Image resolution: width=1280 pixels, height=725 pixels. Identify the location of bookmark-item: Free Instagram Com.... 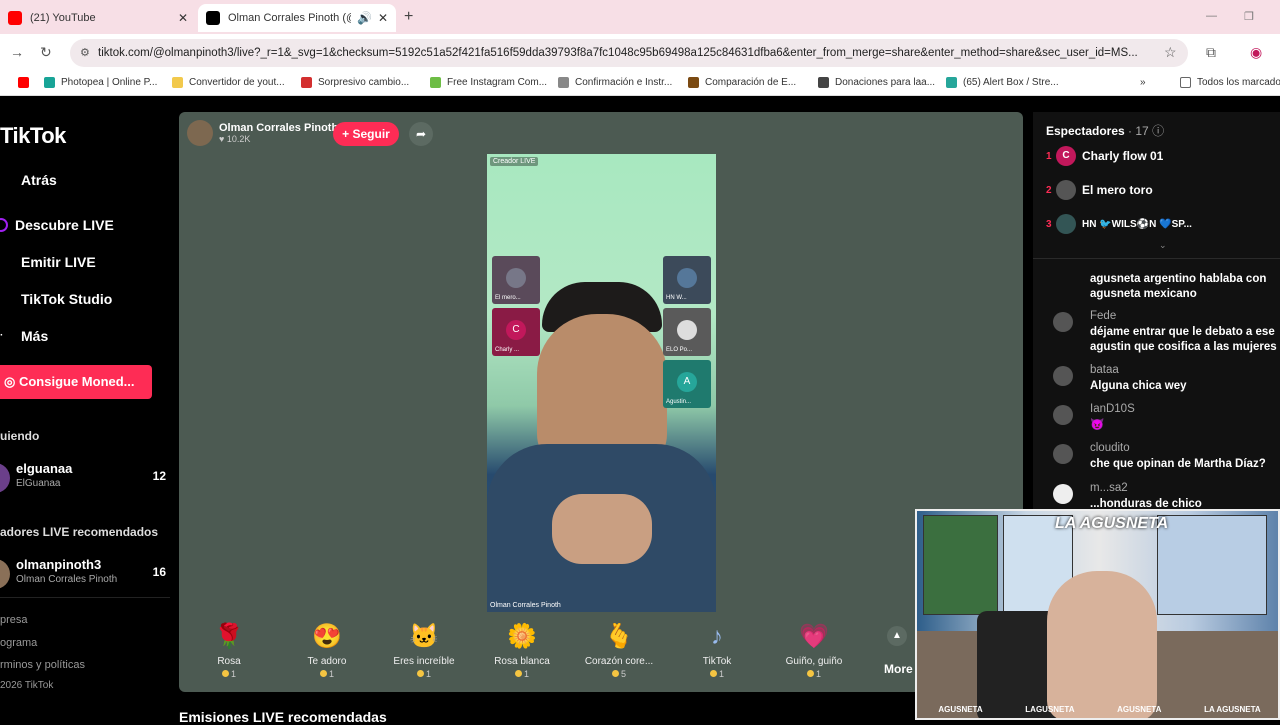
(488, 82).